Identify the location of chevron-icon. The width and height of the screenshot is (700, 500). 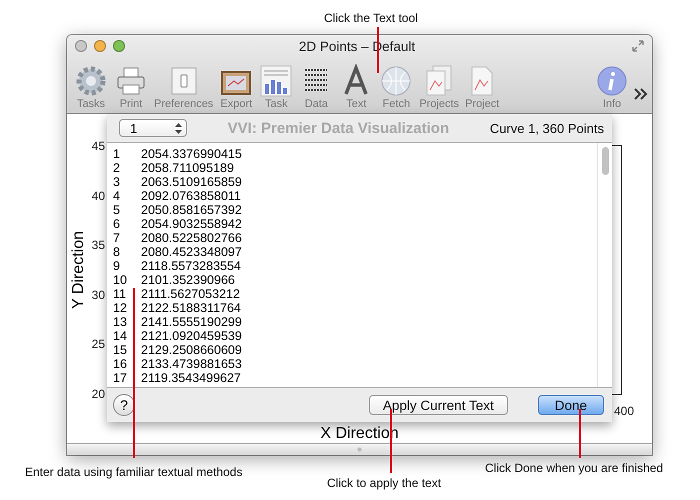
(641, 94).